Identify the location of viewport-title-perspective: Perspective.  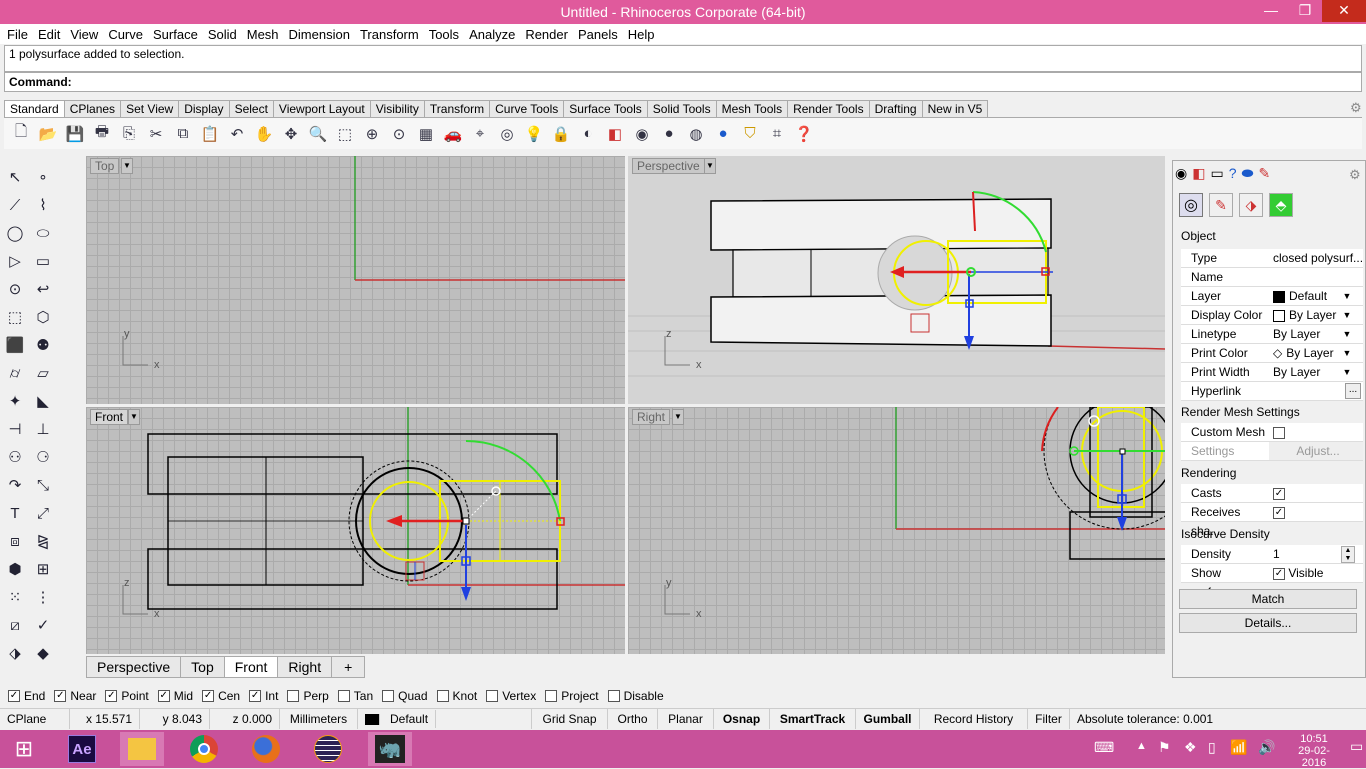
(668, 166).